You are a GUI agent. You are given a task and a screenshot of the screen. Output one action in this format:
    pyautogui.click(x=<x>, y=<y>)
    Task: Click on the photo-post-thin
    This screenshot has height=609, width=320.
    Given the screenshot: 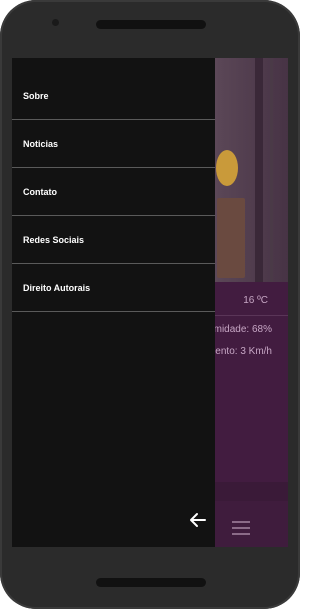 What is the action you would take?
    pyautogui.click(x=271, y=170)
    